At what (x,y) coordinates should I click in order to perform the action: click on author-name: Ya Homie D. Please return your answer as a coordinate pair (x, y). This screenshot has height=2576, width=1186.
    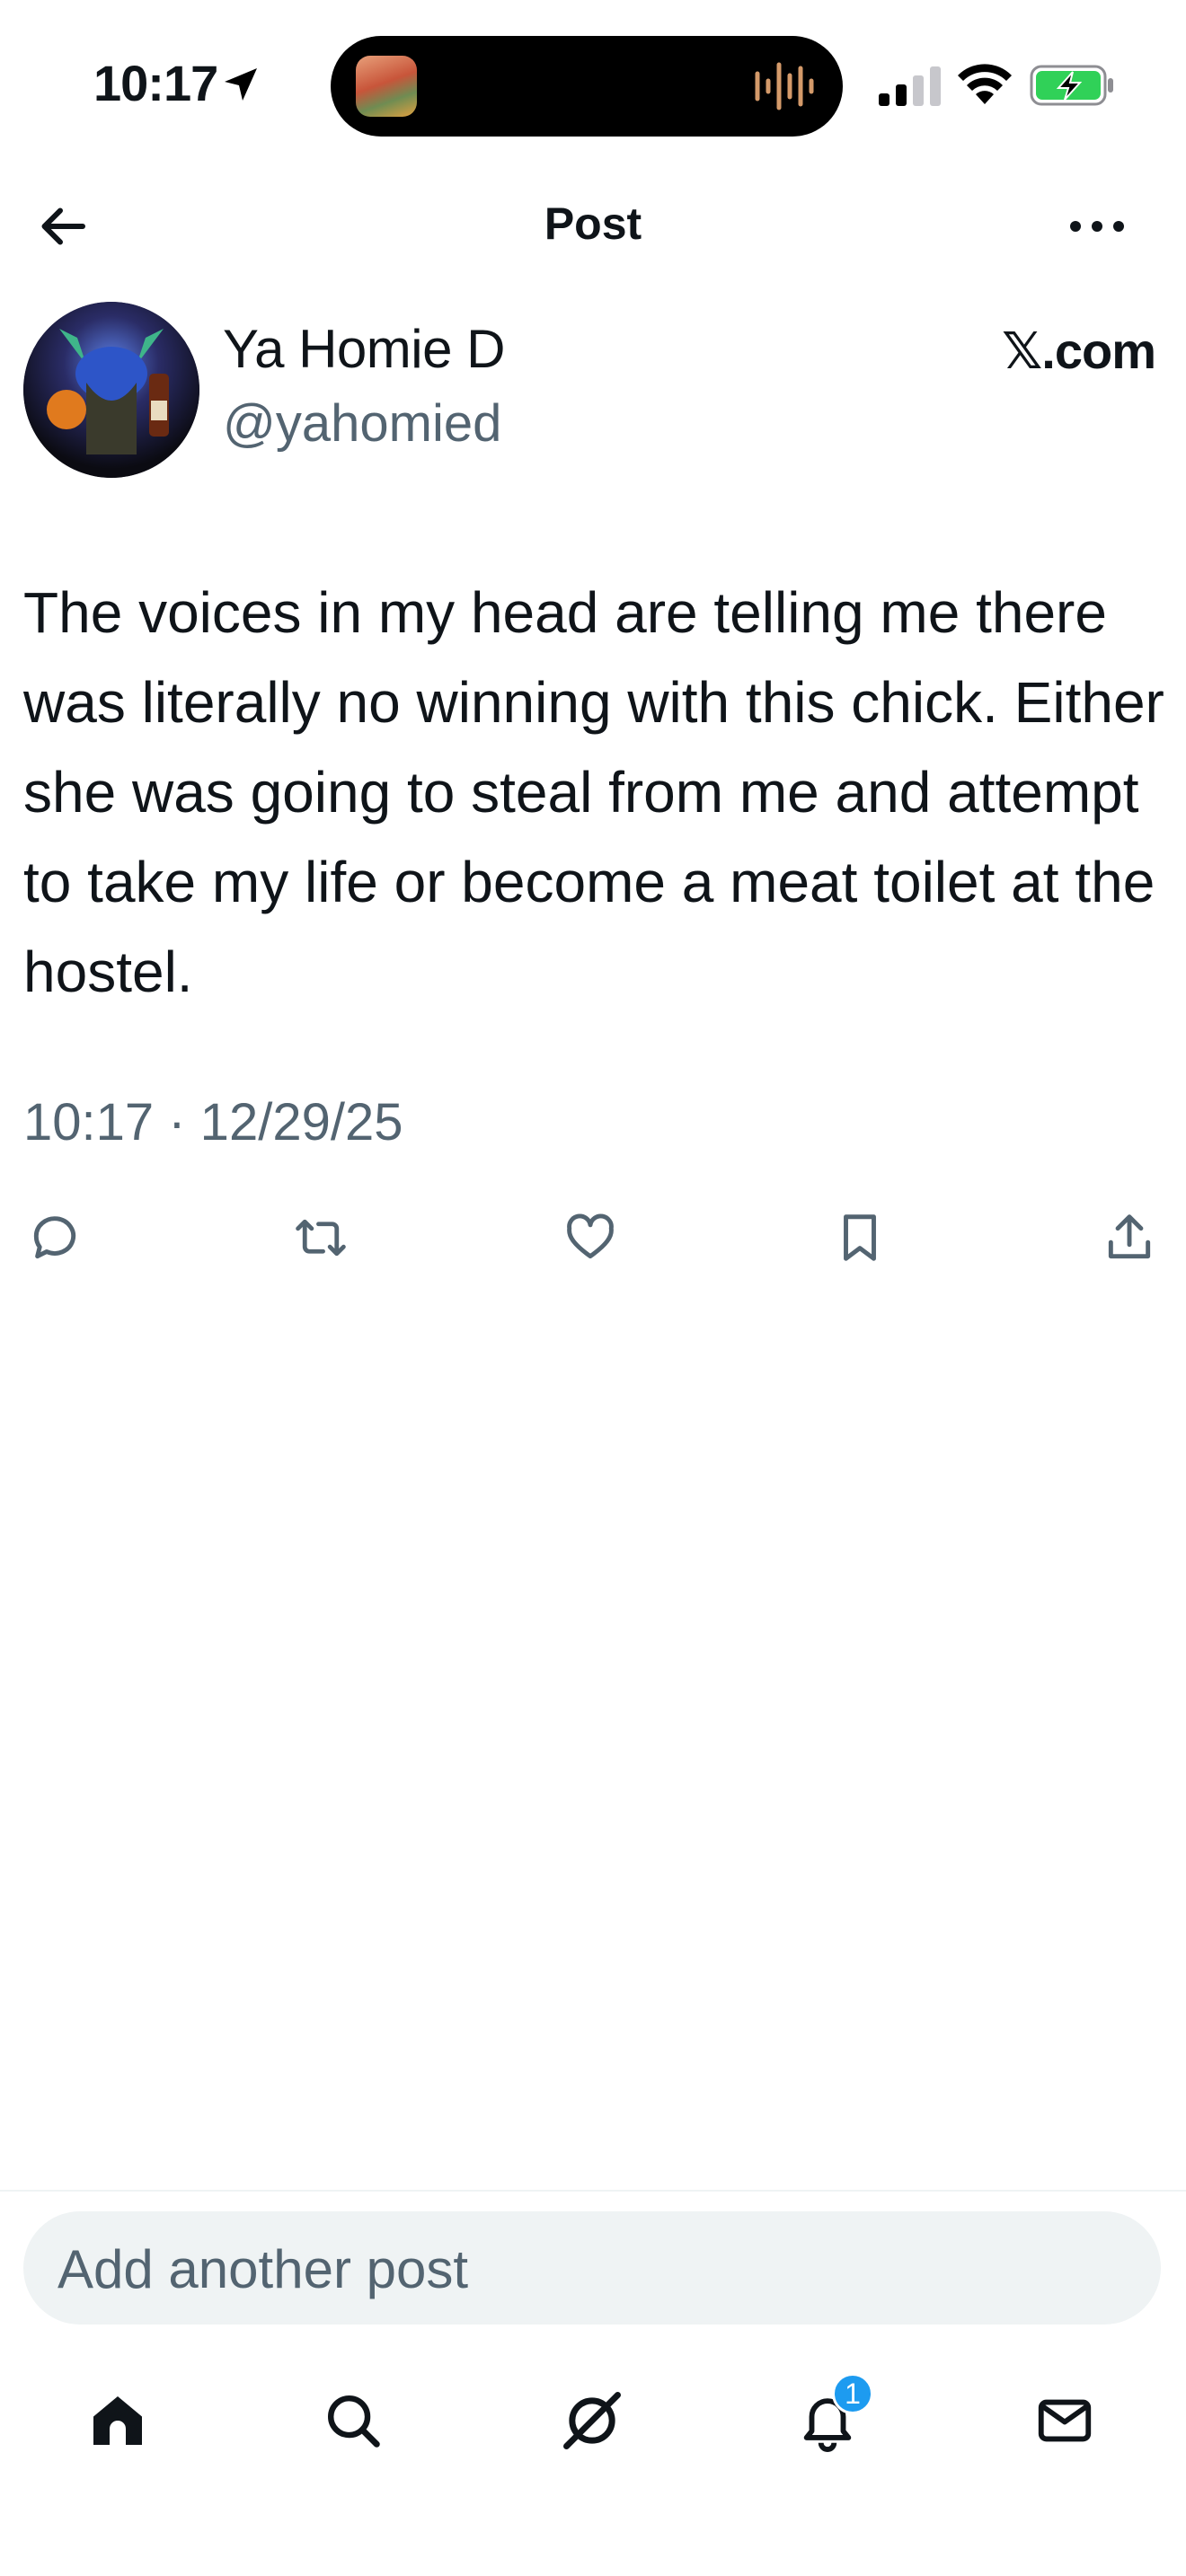
    Looking at the image, I should click on (364, 349).